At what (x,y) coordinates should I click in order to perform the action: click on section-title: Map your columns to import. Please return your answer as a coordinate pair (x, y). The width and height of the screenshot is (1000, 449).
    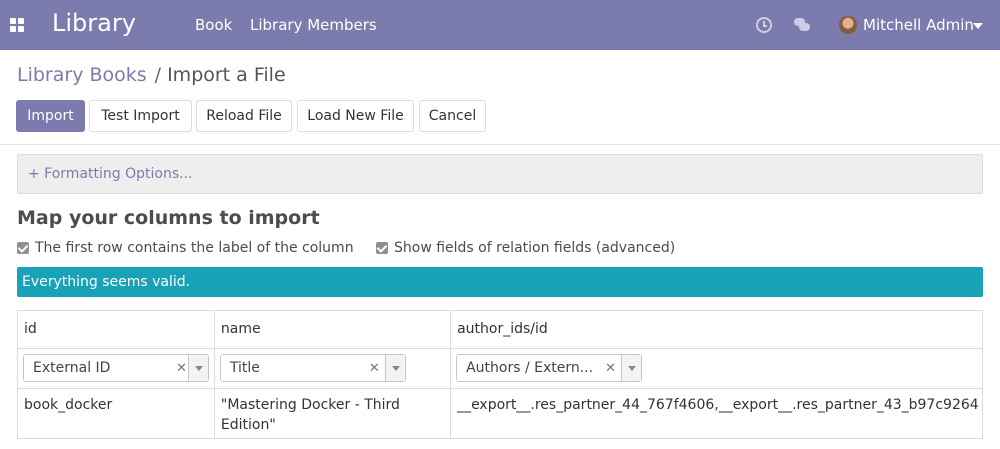
    Looking at the image, I should click on (168, 218).